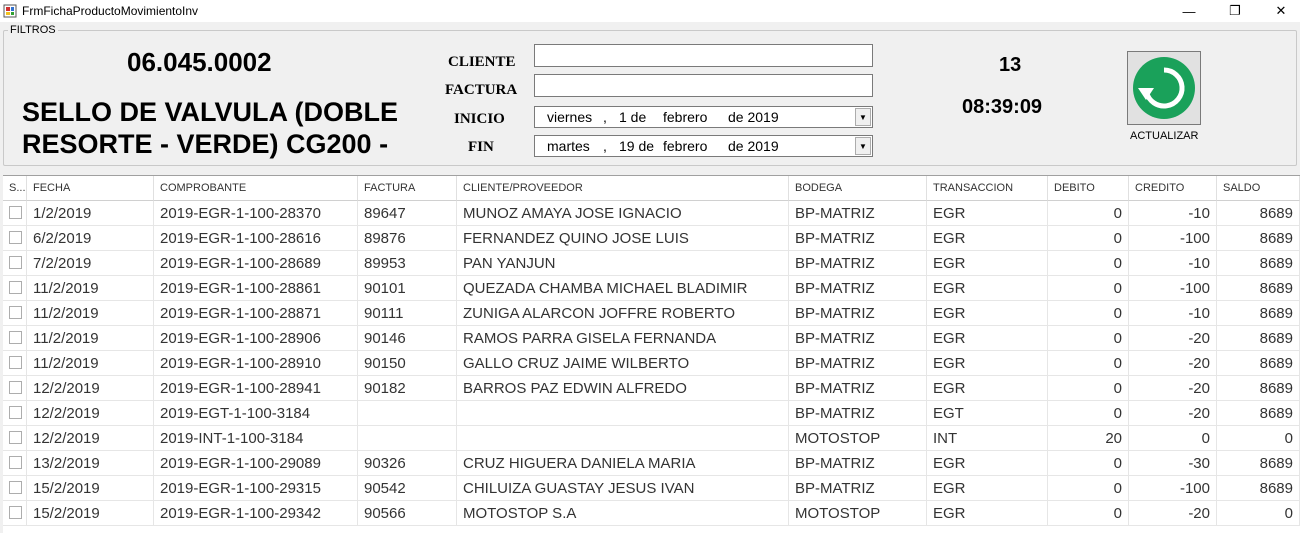 The height and width of the screenshot is (533, 1300). Describe the element at coordinates (703, 85) in the screenshot. I see `factura-input` at that location.